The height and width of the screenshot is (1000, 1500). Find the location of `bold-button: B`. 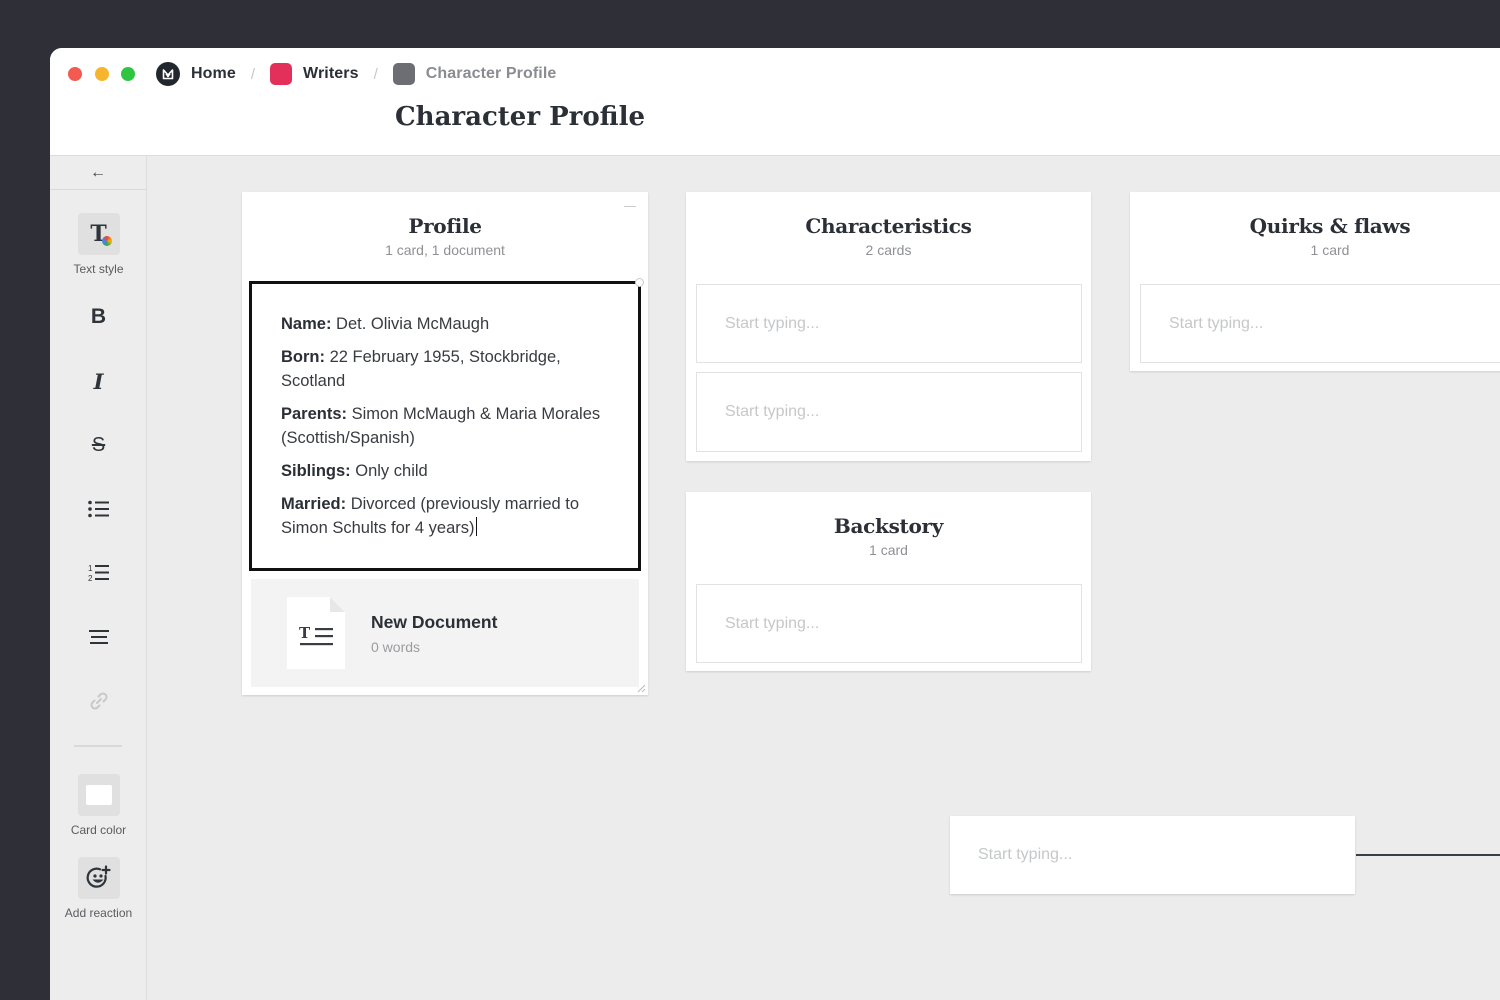

bold-button: B is located at coordinates (98, 317).